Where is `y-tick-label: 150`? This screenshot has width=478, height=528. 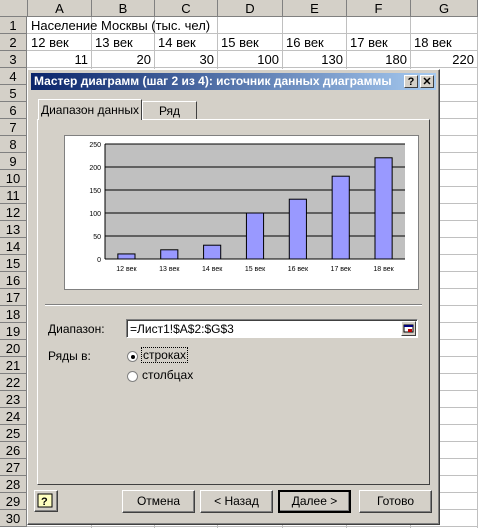
y-tick-label: 150 is located at coordinates (95, 191).